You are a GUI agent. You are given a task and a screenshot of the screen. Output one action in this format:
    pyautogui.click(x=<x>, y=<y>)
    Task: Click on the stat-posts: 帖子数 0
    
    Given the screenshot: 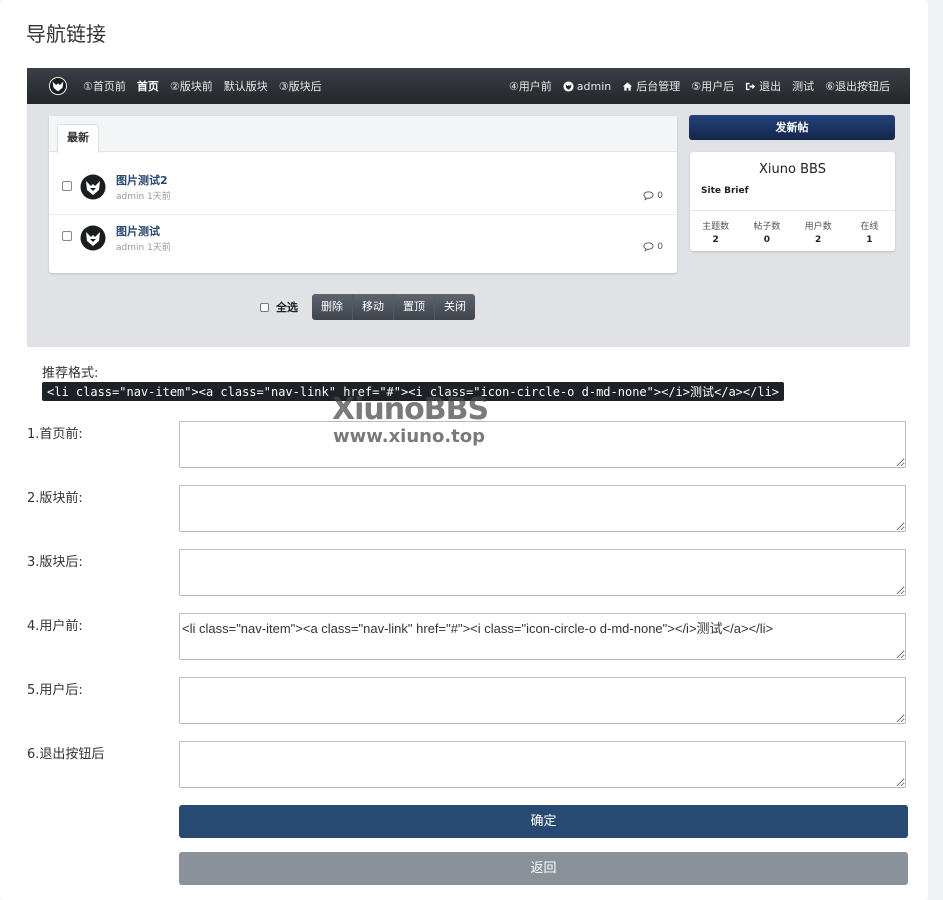 What is the action you would take?
    pyautogui.click(x=766, y=231)
    